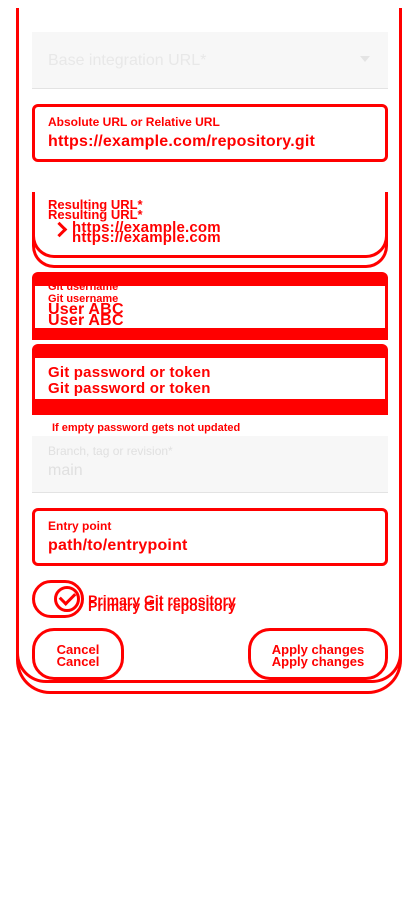 This screenshot has width=420, height=920. What do you see at coordinates (33, 307) in the screenshot?
I see `username-left-edge` at bounding box center [33, 307].